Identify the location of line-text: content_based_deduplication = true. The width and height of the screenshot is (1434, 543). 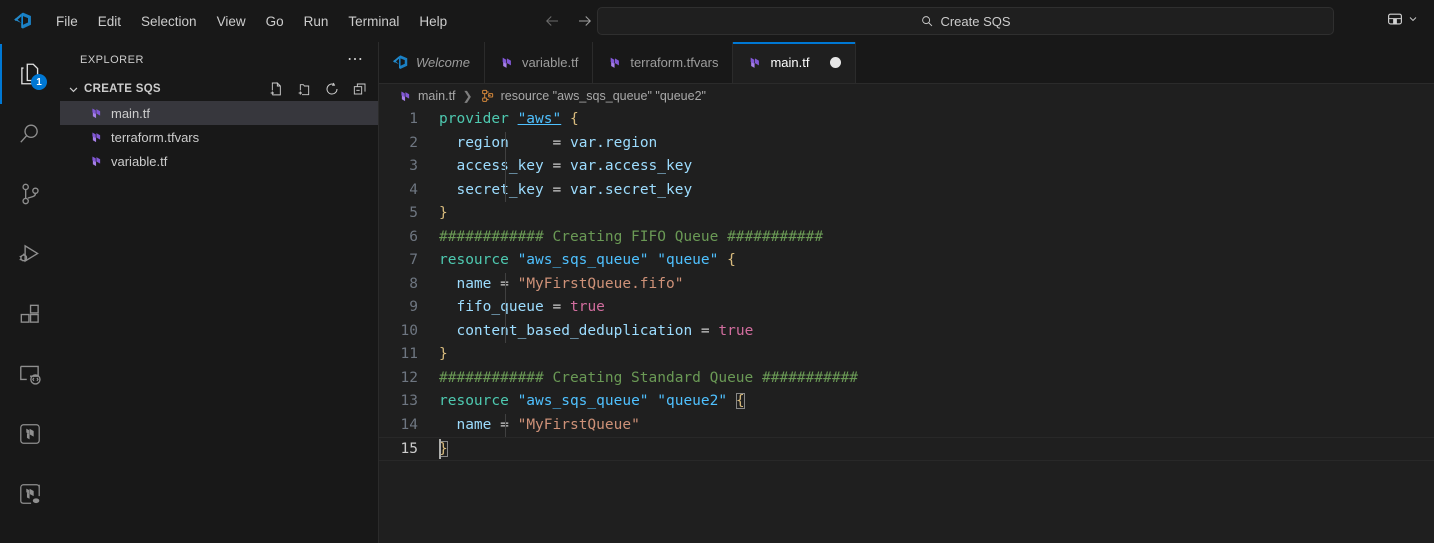
(596, 331).